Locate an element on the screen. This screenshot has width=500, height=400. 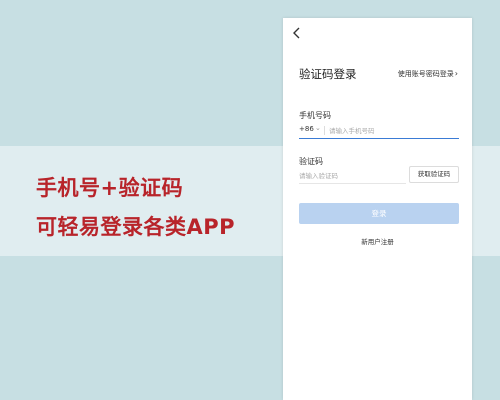
code-field-row is located at coordinates (352, 176).